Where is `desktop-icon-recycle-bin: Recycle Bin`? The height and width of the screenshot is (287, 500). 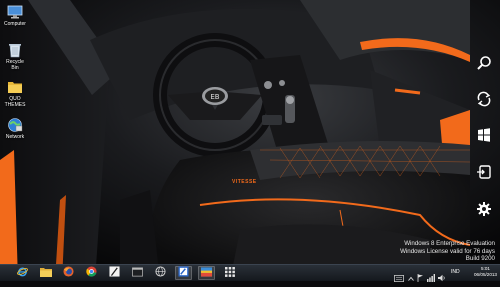
desktop-icon-recycle-bin: Recycle Bin is located at coordinates (15, 56).